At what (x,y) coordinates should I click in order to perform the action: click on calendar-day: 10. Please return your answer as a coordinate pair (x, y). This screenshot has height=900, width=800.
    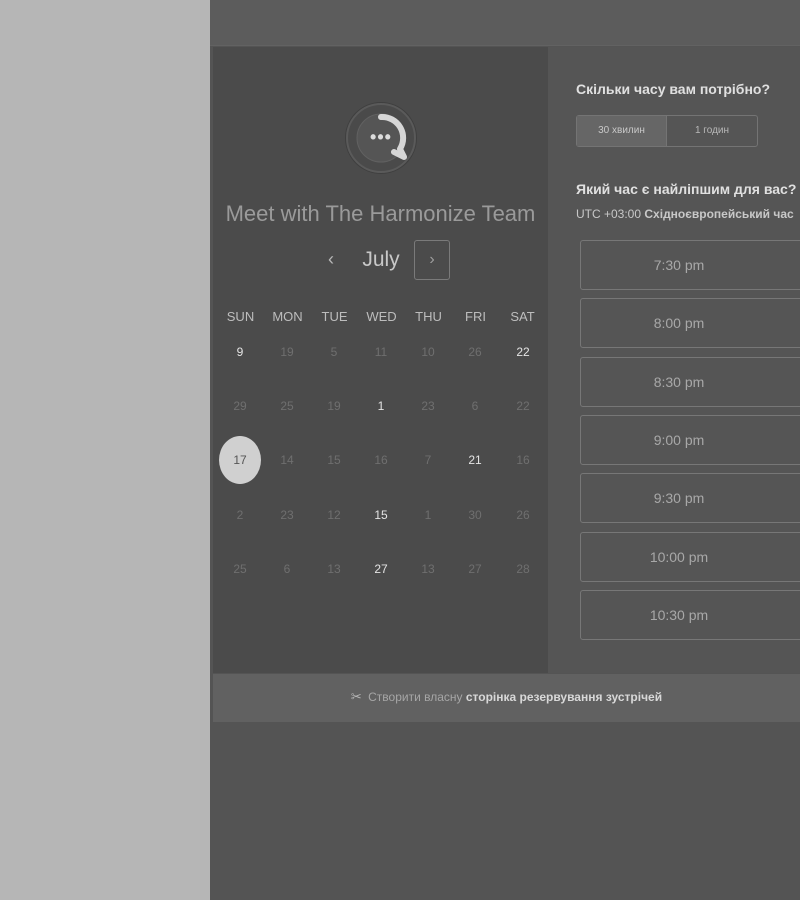
    Looking at the image, I should click on (428, 352).